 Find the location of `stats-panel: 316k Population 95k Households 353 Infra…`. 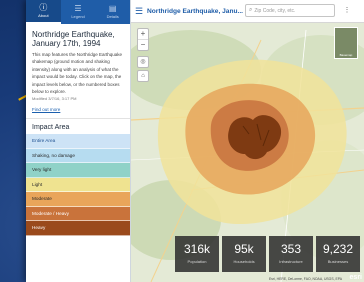

stats-panel: 316k Population 95k Households 353 Infra… is located at coordinates (267, 254).